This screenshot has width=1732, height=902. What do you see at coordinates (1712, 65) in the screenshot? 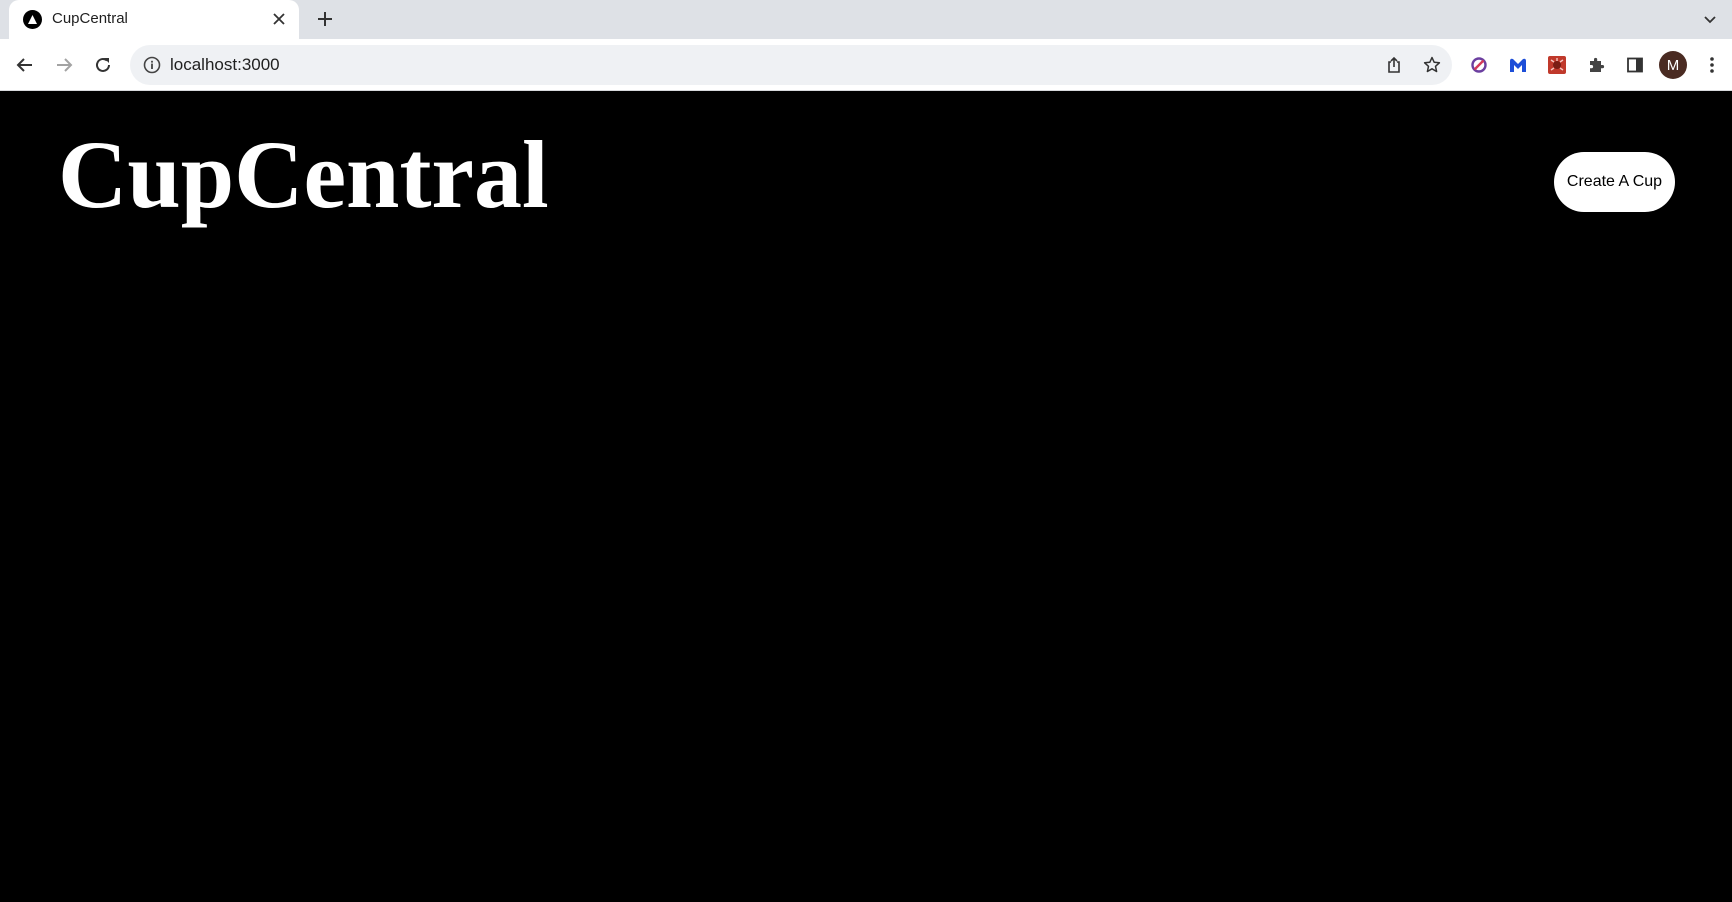
I see `browser-menu-kebab-icon` at bounding box center [1712, 65].